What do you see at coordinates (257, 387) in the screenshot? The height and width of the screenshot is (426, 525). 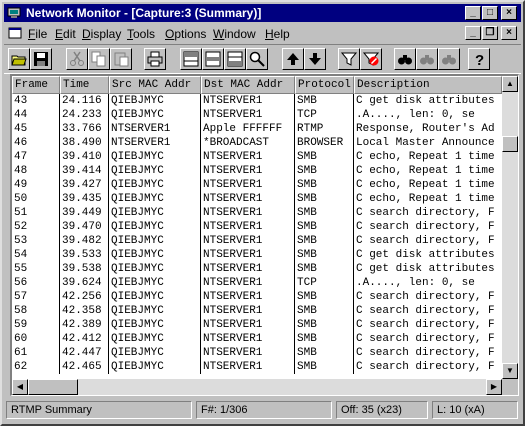 I see `horizontal-scrollbar: ◀ ▶` at bounding box center [257, 387].